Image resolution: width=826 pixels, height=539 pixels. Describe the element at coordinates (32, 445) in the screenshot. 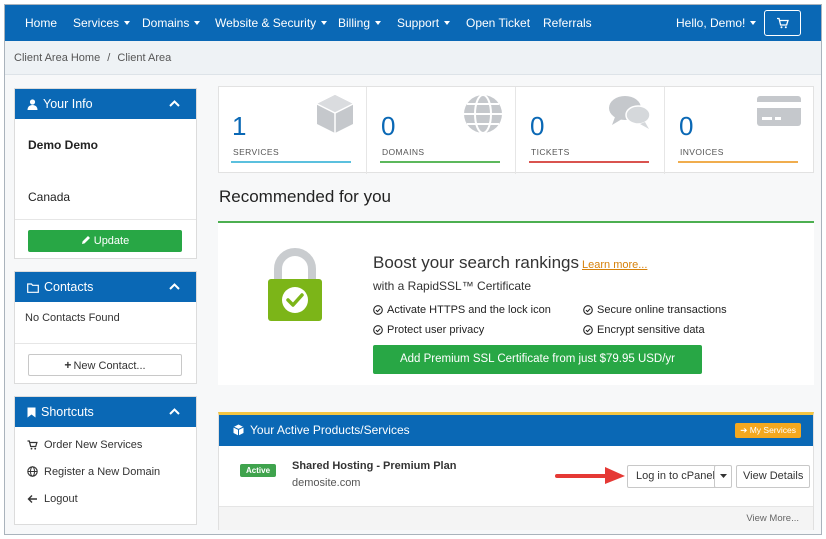

I see `cart-icon` at that location.